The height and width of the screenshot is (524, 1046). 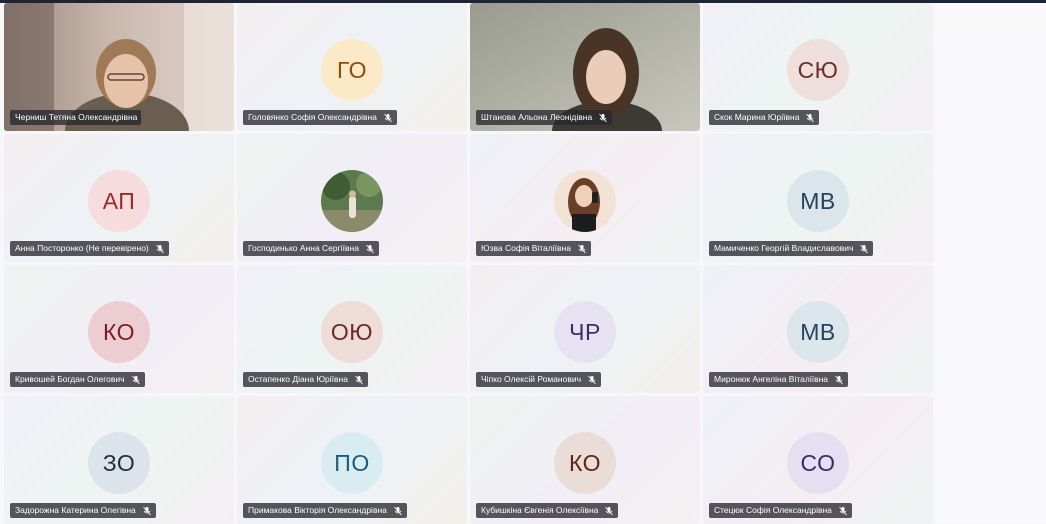 I want to click on participant-name-tag: Штанова Альона Леонідівна, so click(x=544, y=117).